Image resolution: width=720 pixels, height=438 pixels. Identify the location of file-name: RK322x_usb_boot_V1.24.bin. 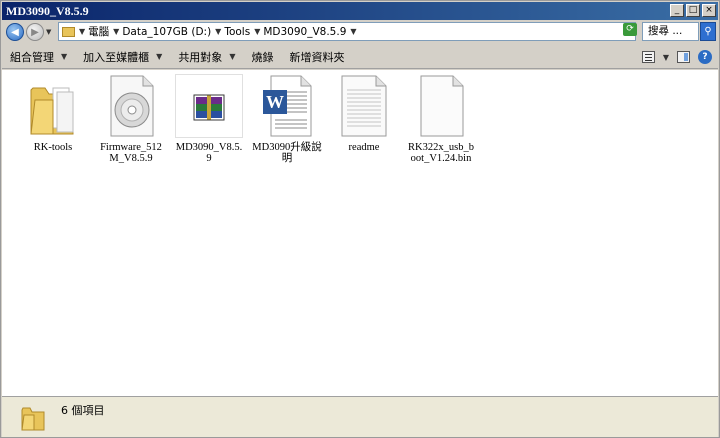
(441, 153).